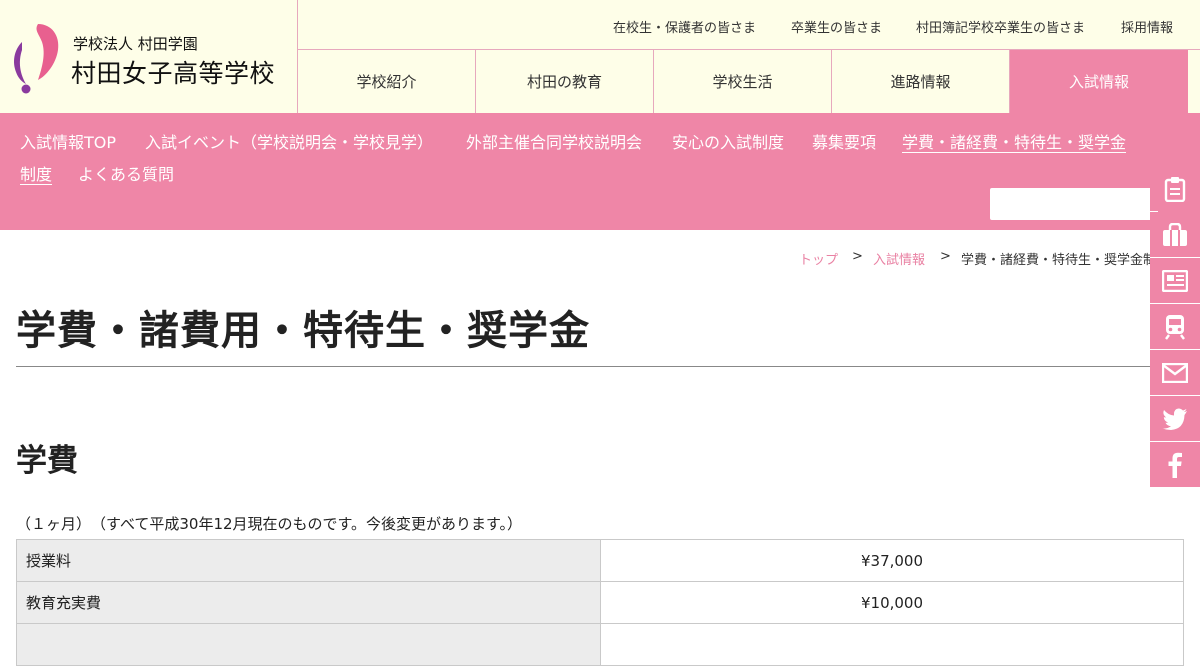 This screenshot has width=1200, height=666. Describe the element at coordinates (47, 461) in the screenshot. I see `section-title-tuition: 学費` at that location.